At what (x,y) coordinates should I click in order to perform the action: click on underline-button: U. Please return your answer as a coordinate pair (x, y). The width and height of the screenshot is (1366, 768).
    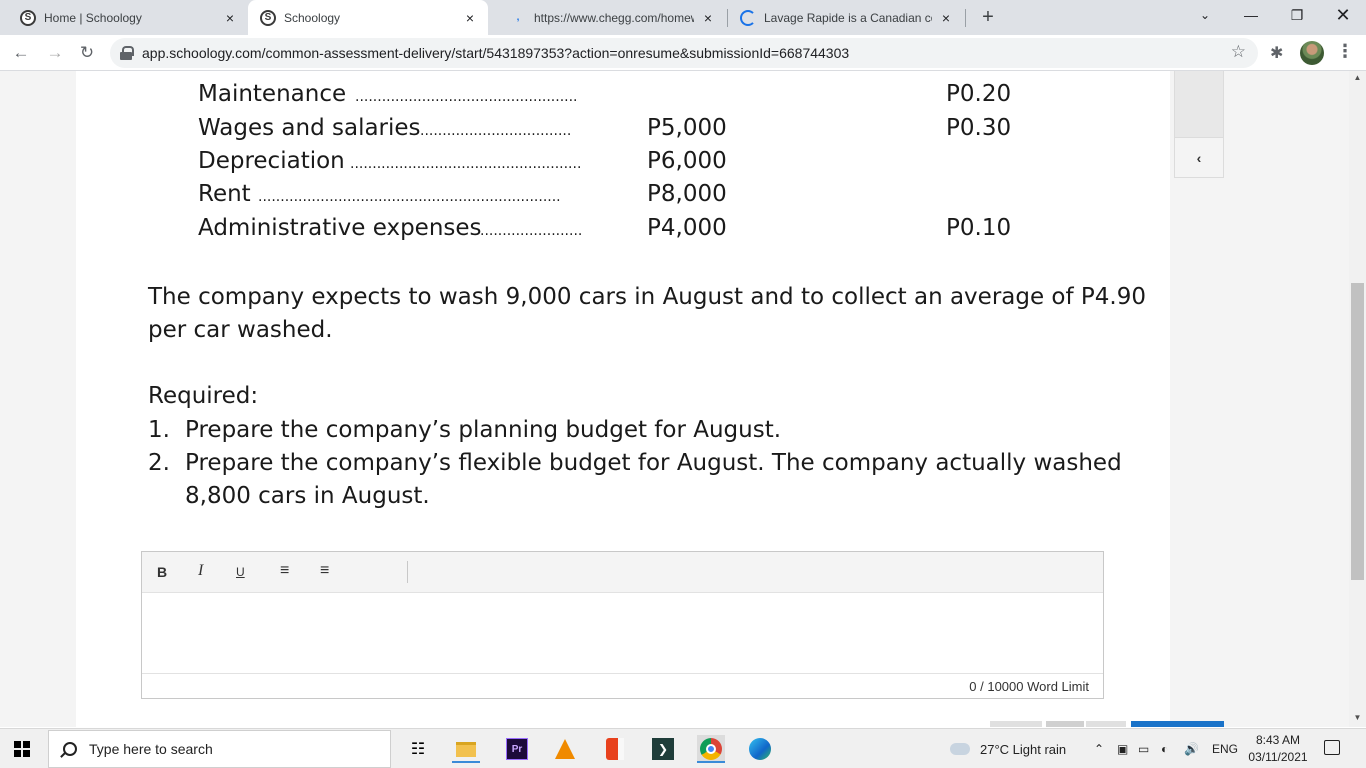
    Looking at the image, I should click on (240, 572).